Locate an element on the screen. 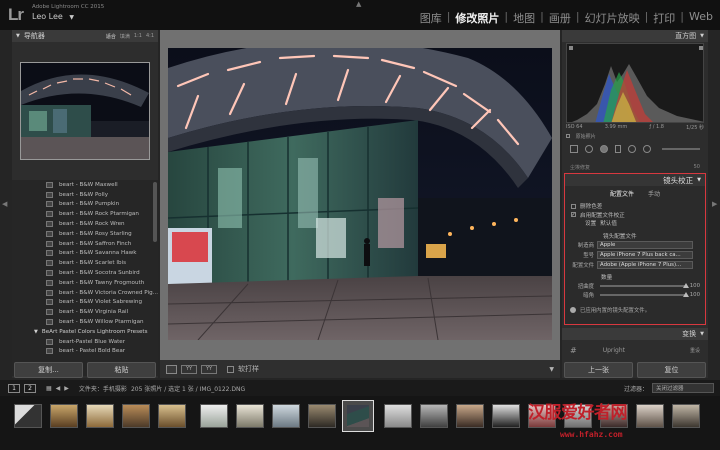 This screenshot has width=720, height=450. forward-arrow-icon: ▶ is located at coordinates (66, 388).